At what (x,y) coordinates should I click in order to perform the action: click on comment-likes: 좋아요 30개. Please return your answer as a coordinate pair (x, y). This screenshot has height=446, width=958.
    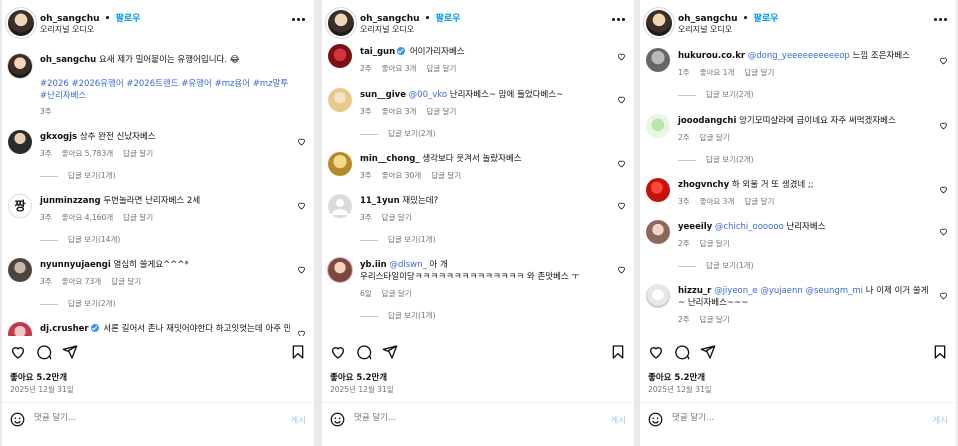
    Looking at the image, I should click on (402, 175).